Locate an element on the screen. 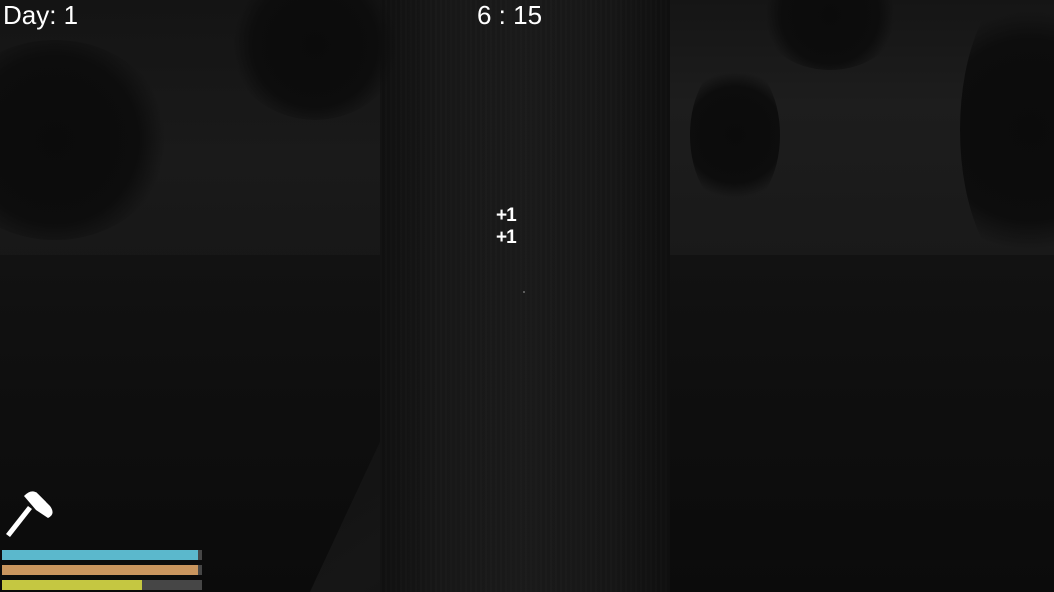  hunger-bar-fill is located at coordinates (100, 570).